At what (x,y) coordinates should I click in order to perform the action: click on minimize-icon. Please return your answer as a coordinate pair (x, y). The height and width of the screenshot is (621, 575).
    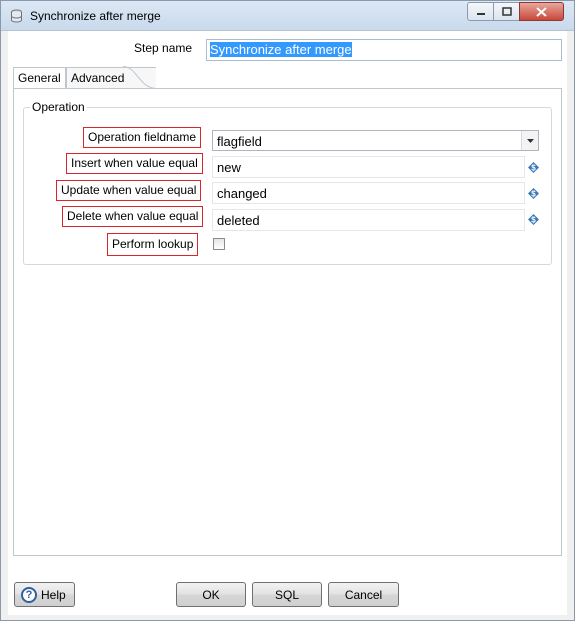
    Looking at the image, I should click on (480, 13).